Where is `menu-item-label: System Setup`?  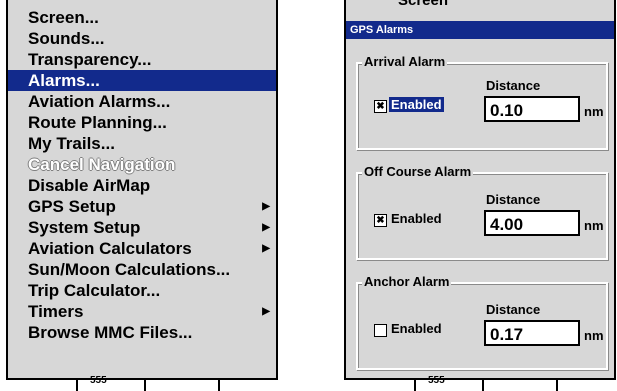 menu-item-label: System Setup is located at coordinates (84, 227).